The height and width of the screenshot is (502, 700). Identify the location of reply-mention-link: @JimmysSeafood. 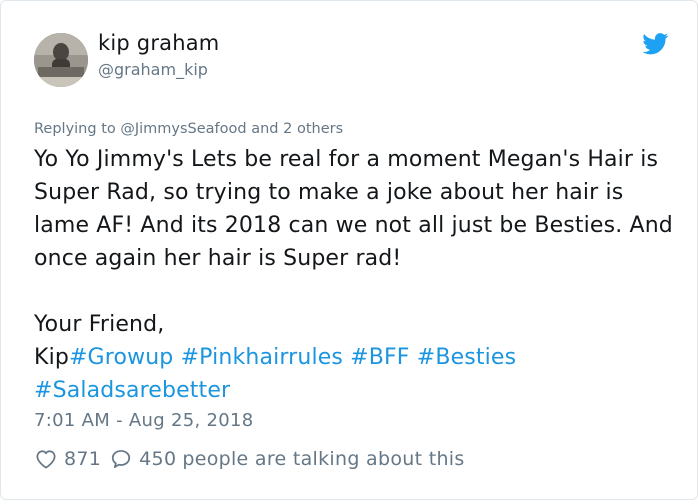
(183, 129).